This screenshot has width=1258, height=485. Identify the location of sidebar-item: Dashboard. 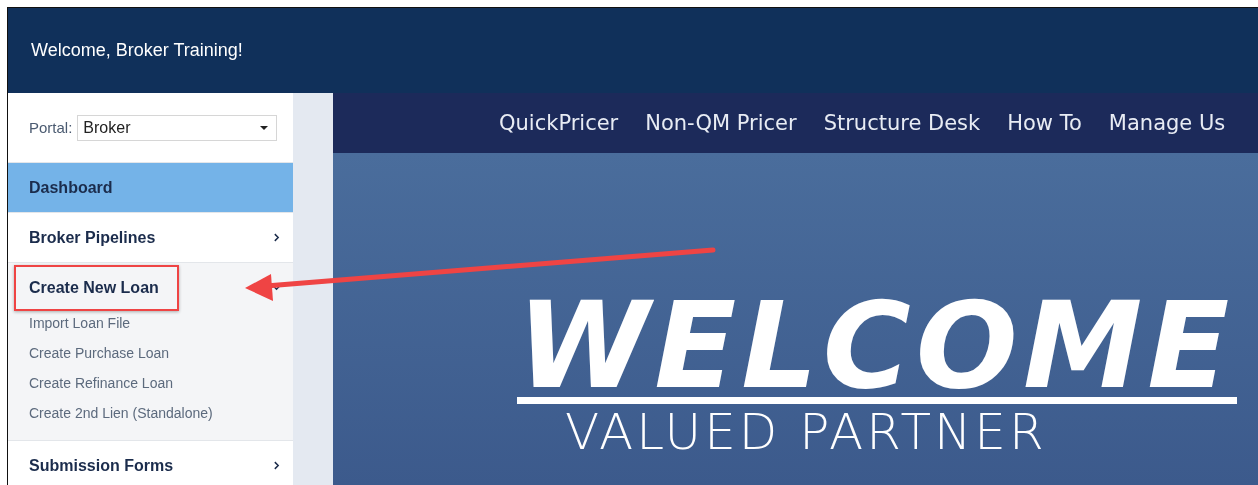
(150, 187).